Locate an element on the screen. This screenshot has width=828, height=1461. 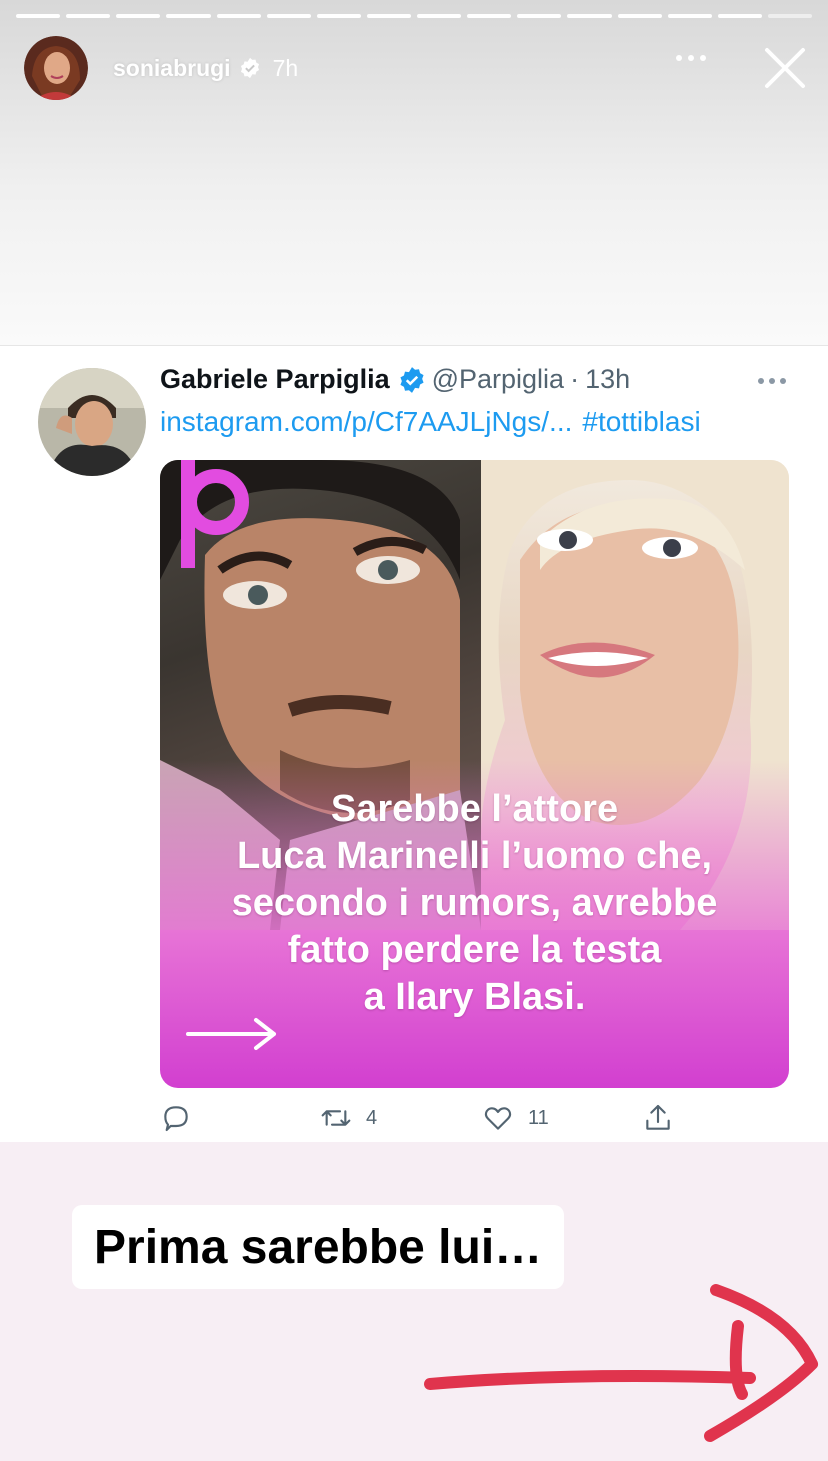
like-button: 11 is located at coordinates (515, 1118).